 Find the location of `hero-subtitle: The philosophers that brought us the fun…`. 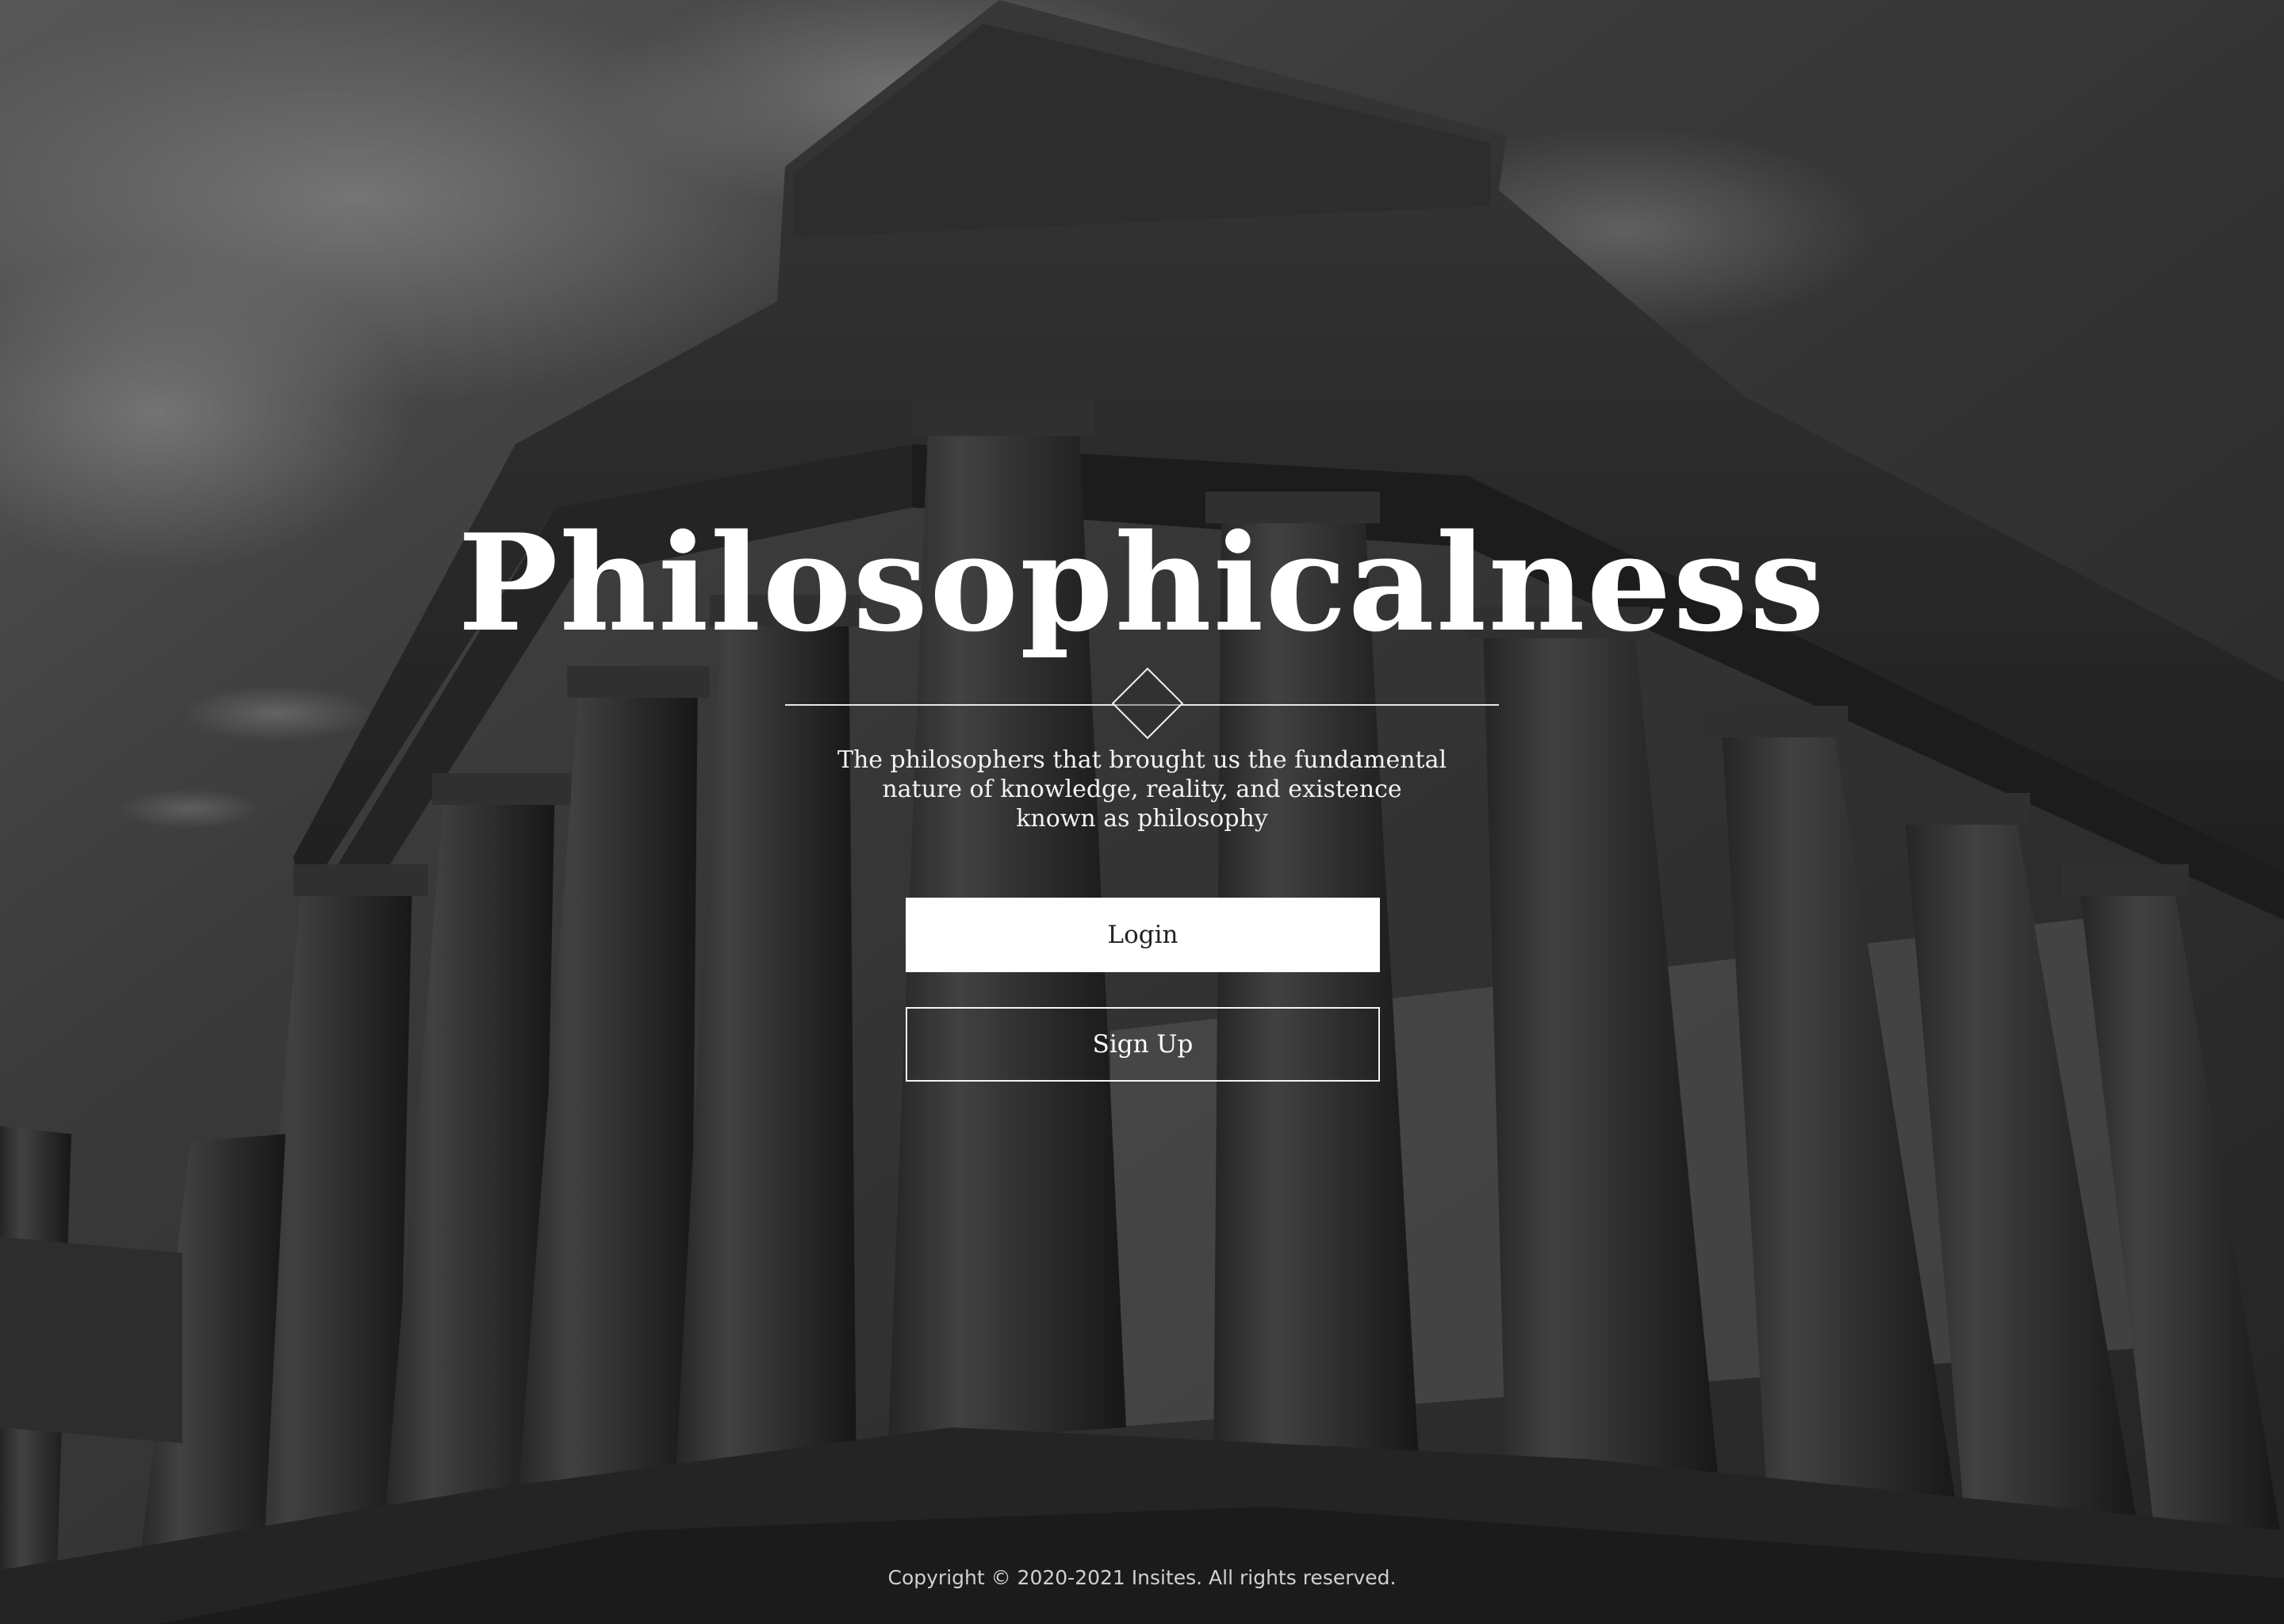

hero-subtitle: The philosophers that brought us the fun… is located at coordinates (1142, 789).